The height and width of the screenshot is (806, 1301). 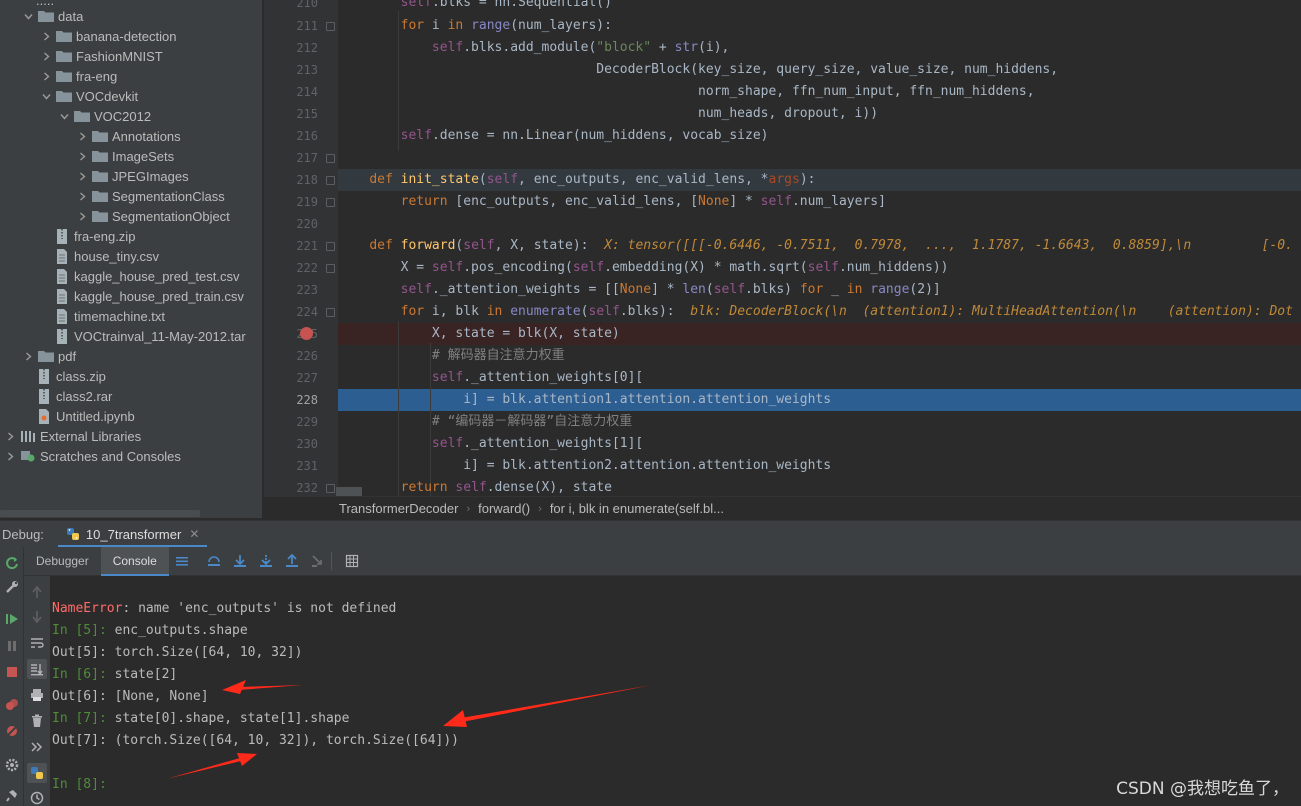 What do you see at coordinates (37, 669) in the screenshot?
I see `scroll-to-end-icon` at bounding box center [37, 669].